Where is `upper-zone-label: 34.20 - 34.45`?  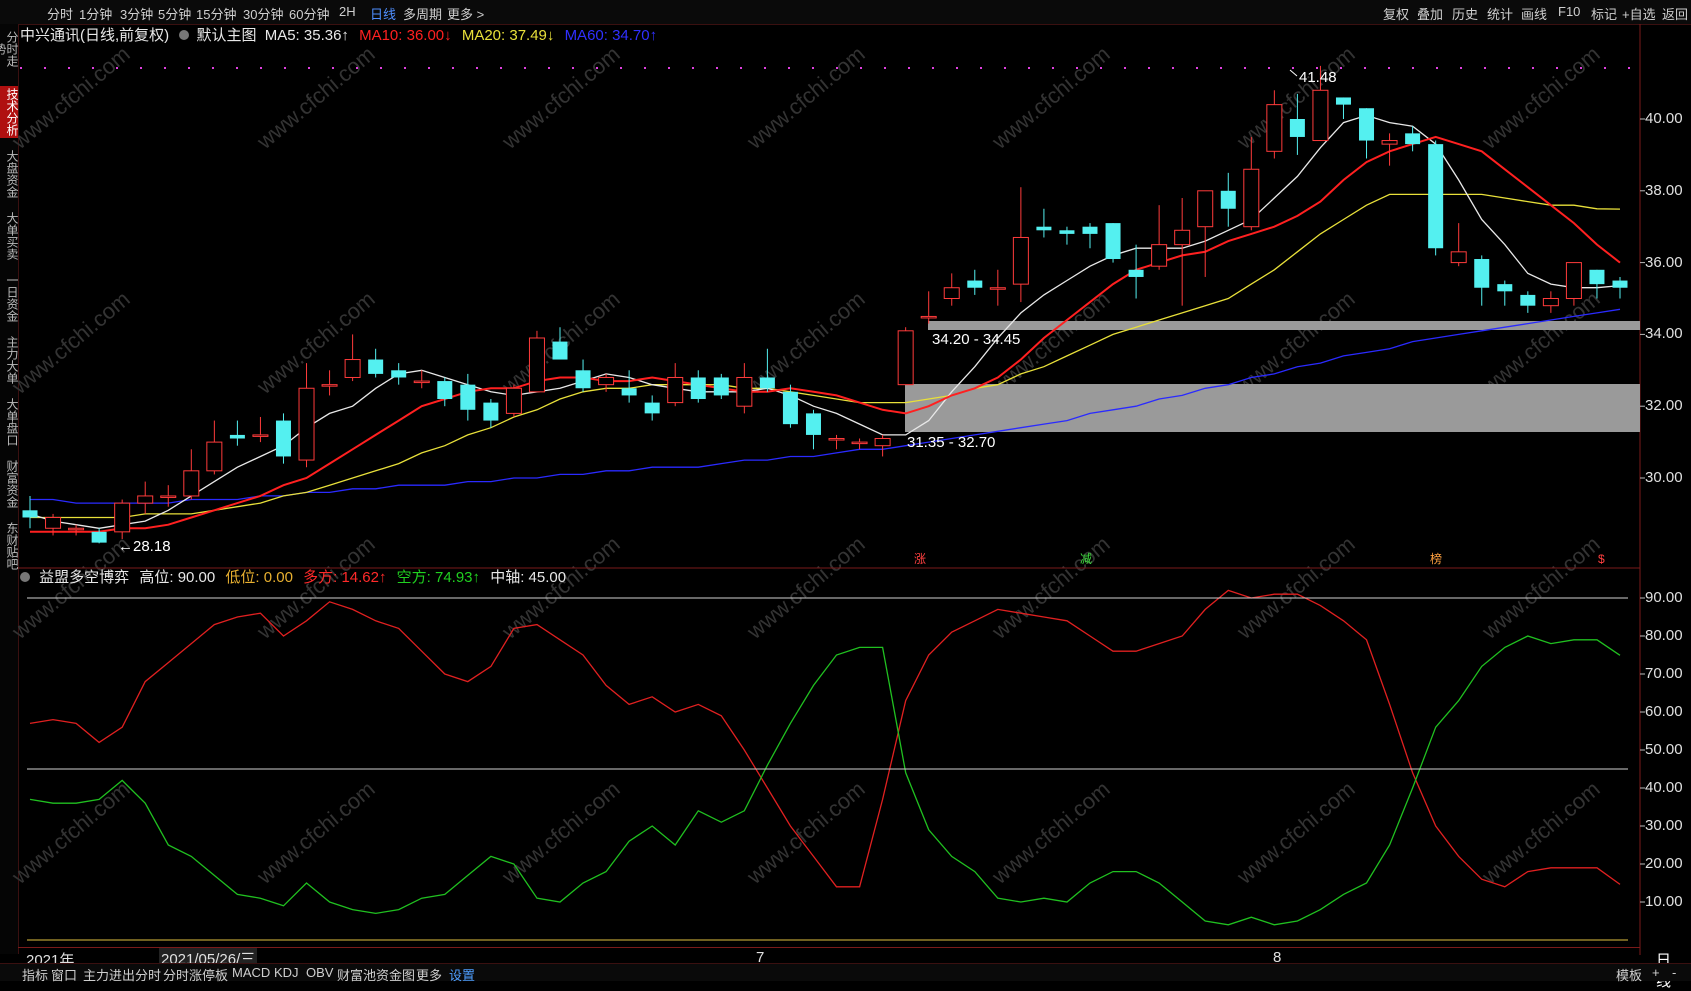
upper-zone-label: 34.20 - 34.45 is located at coordinates (976, 339).